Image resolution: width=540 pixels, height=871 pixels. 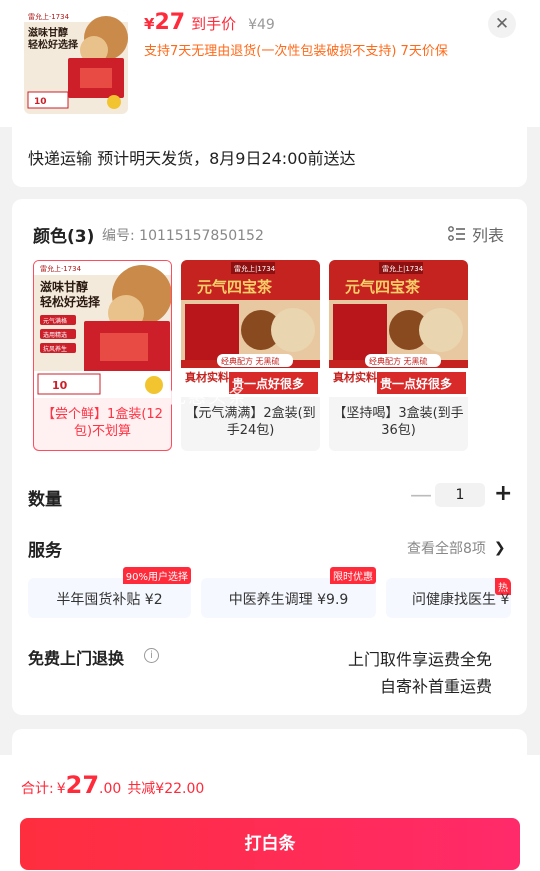 What do you see at coordinates (55, 349) in the screenshot?
I see `svg-text: 抗风养生` at bounding box center [55, 349].